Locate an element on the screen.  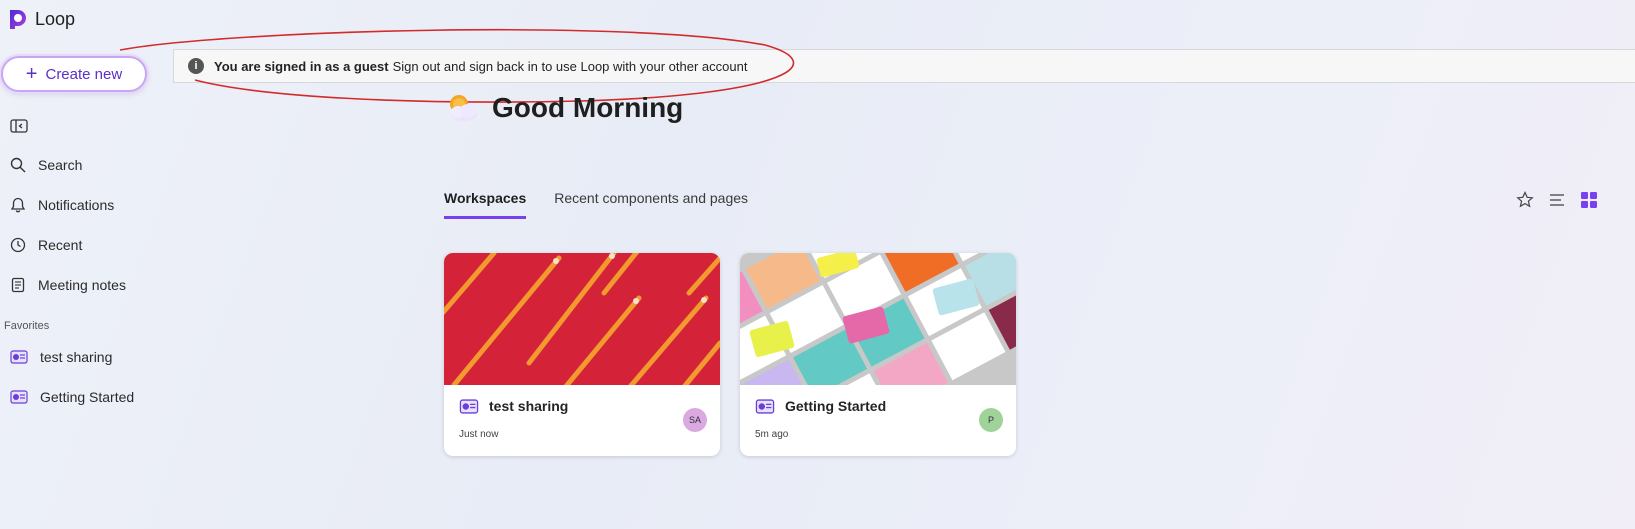
collapse-sidebar-icon is located at coordinates (19, 126).